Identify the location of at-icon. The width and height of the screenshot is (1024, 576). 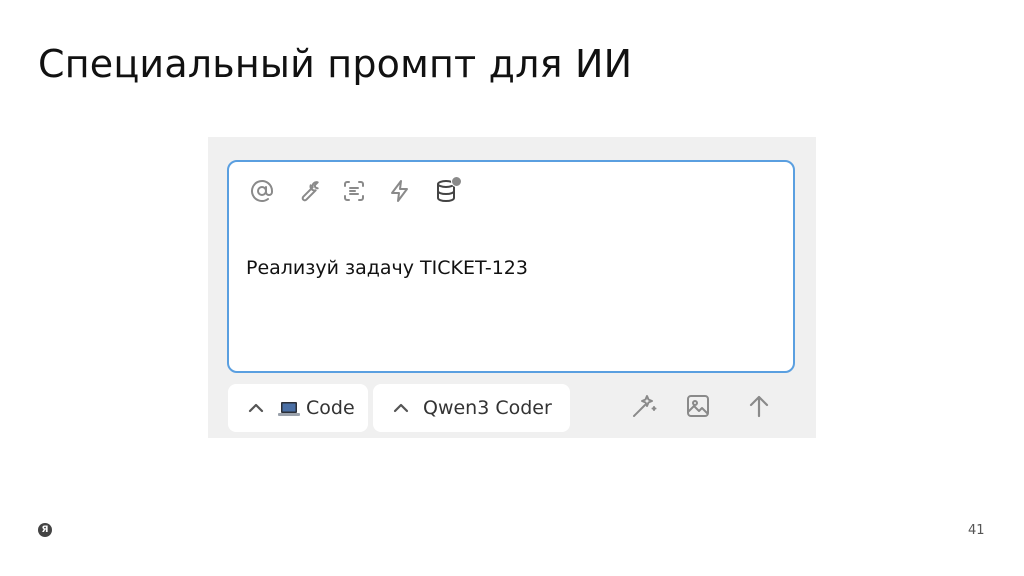
(262, 191).